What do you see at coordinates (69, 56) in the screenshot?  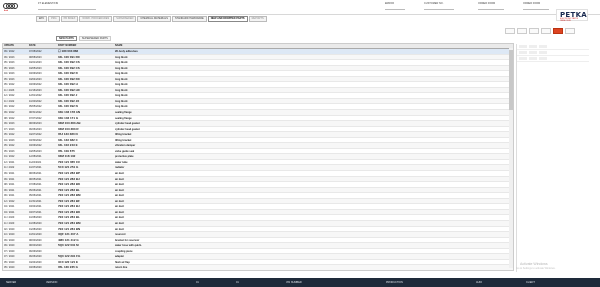 I see `row-part-number: 04L 100 091 RX` at bounding box center [69, 56].